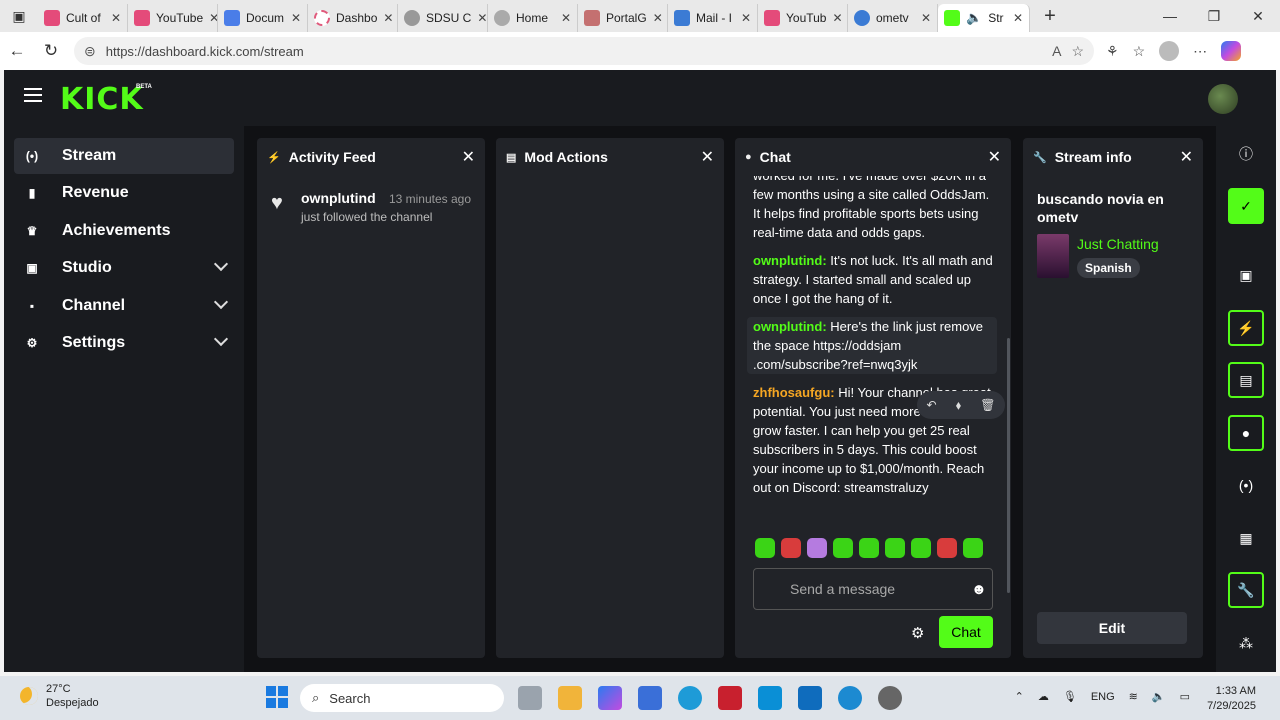 This screenshot has height=720, width=1280. Describe the element at coordinates (443, 18) in the screenshot. I see `browser-tab: SDSU C ✕` at that location.